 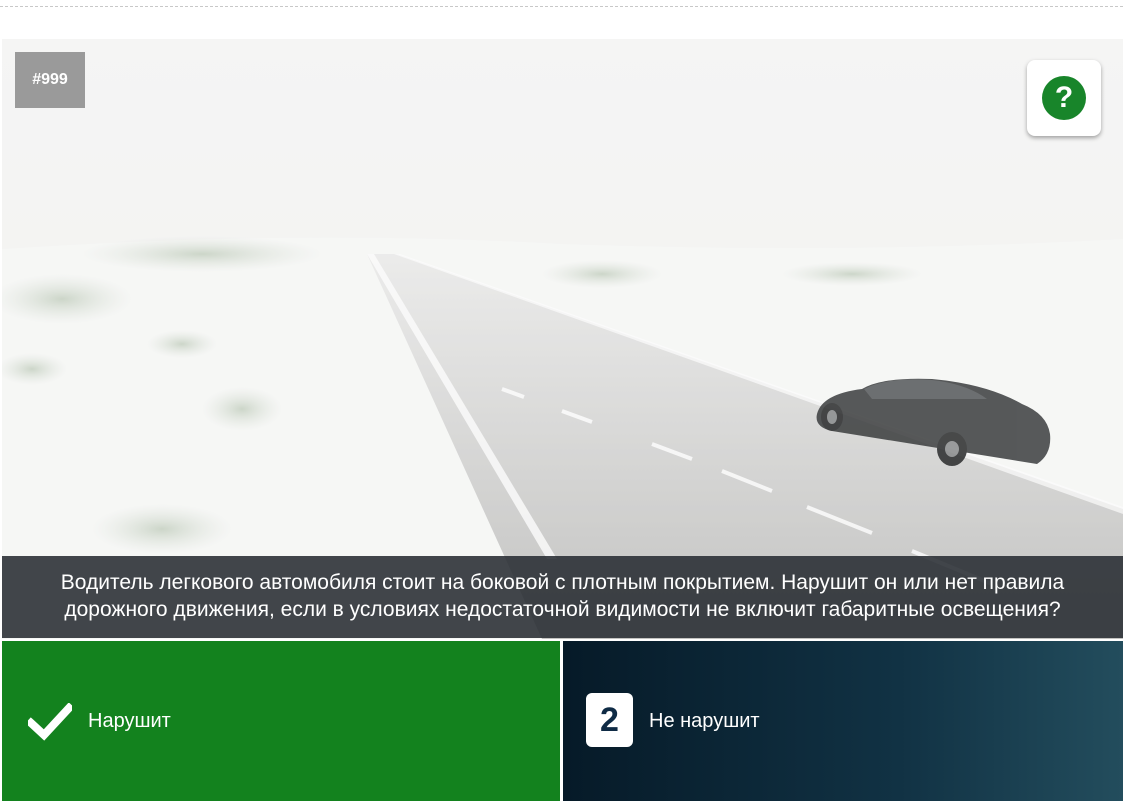 I want to click on answer-option-2: 2 Не нарушит, so click(x=843, y=721).